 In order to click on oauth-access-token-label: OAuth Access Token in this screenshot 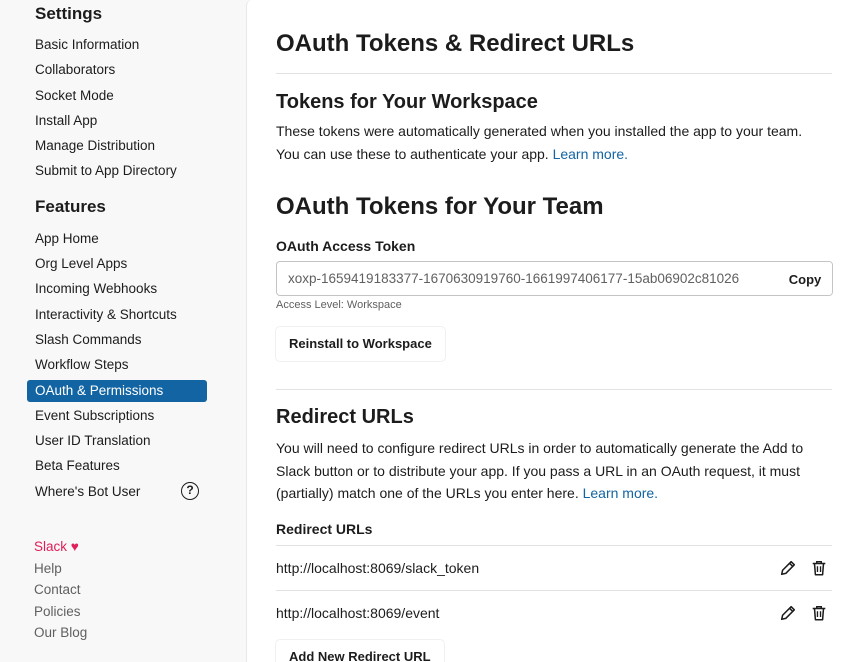, I will do `click(346, 246)`.